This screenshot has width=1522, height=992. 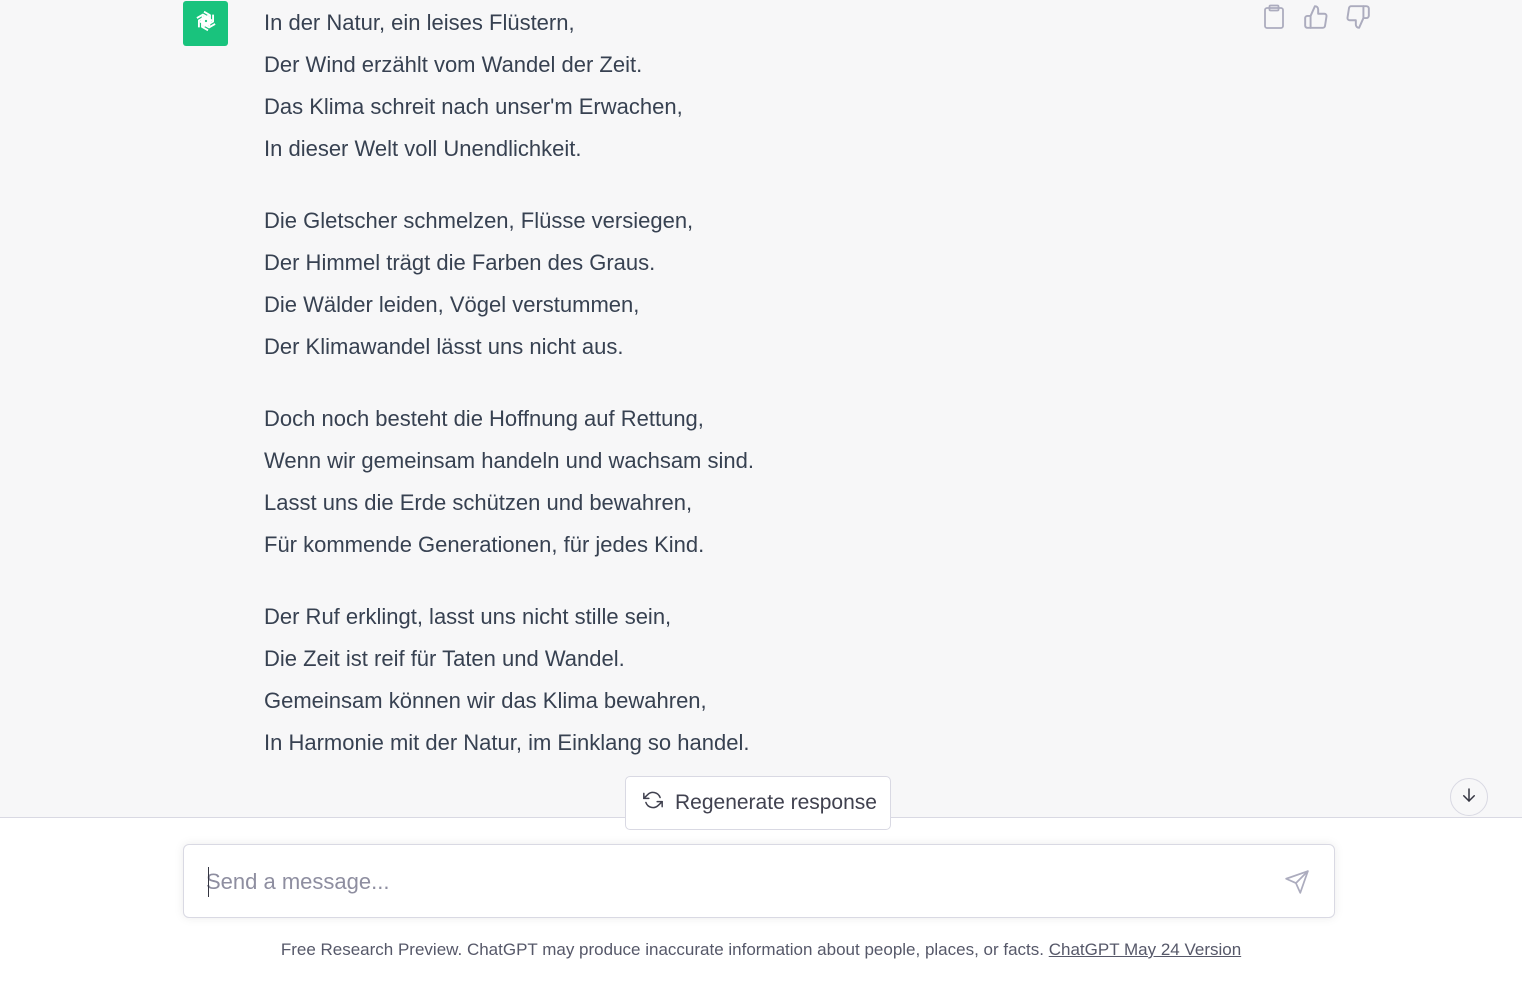 I want to click on assistant-avatar, so click(x=205, y=23).